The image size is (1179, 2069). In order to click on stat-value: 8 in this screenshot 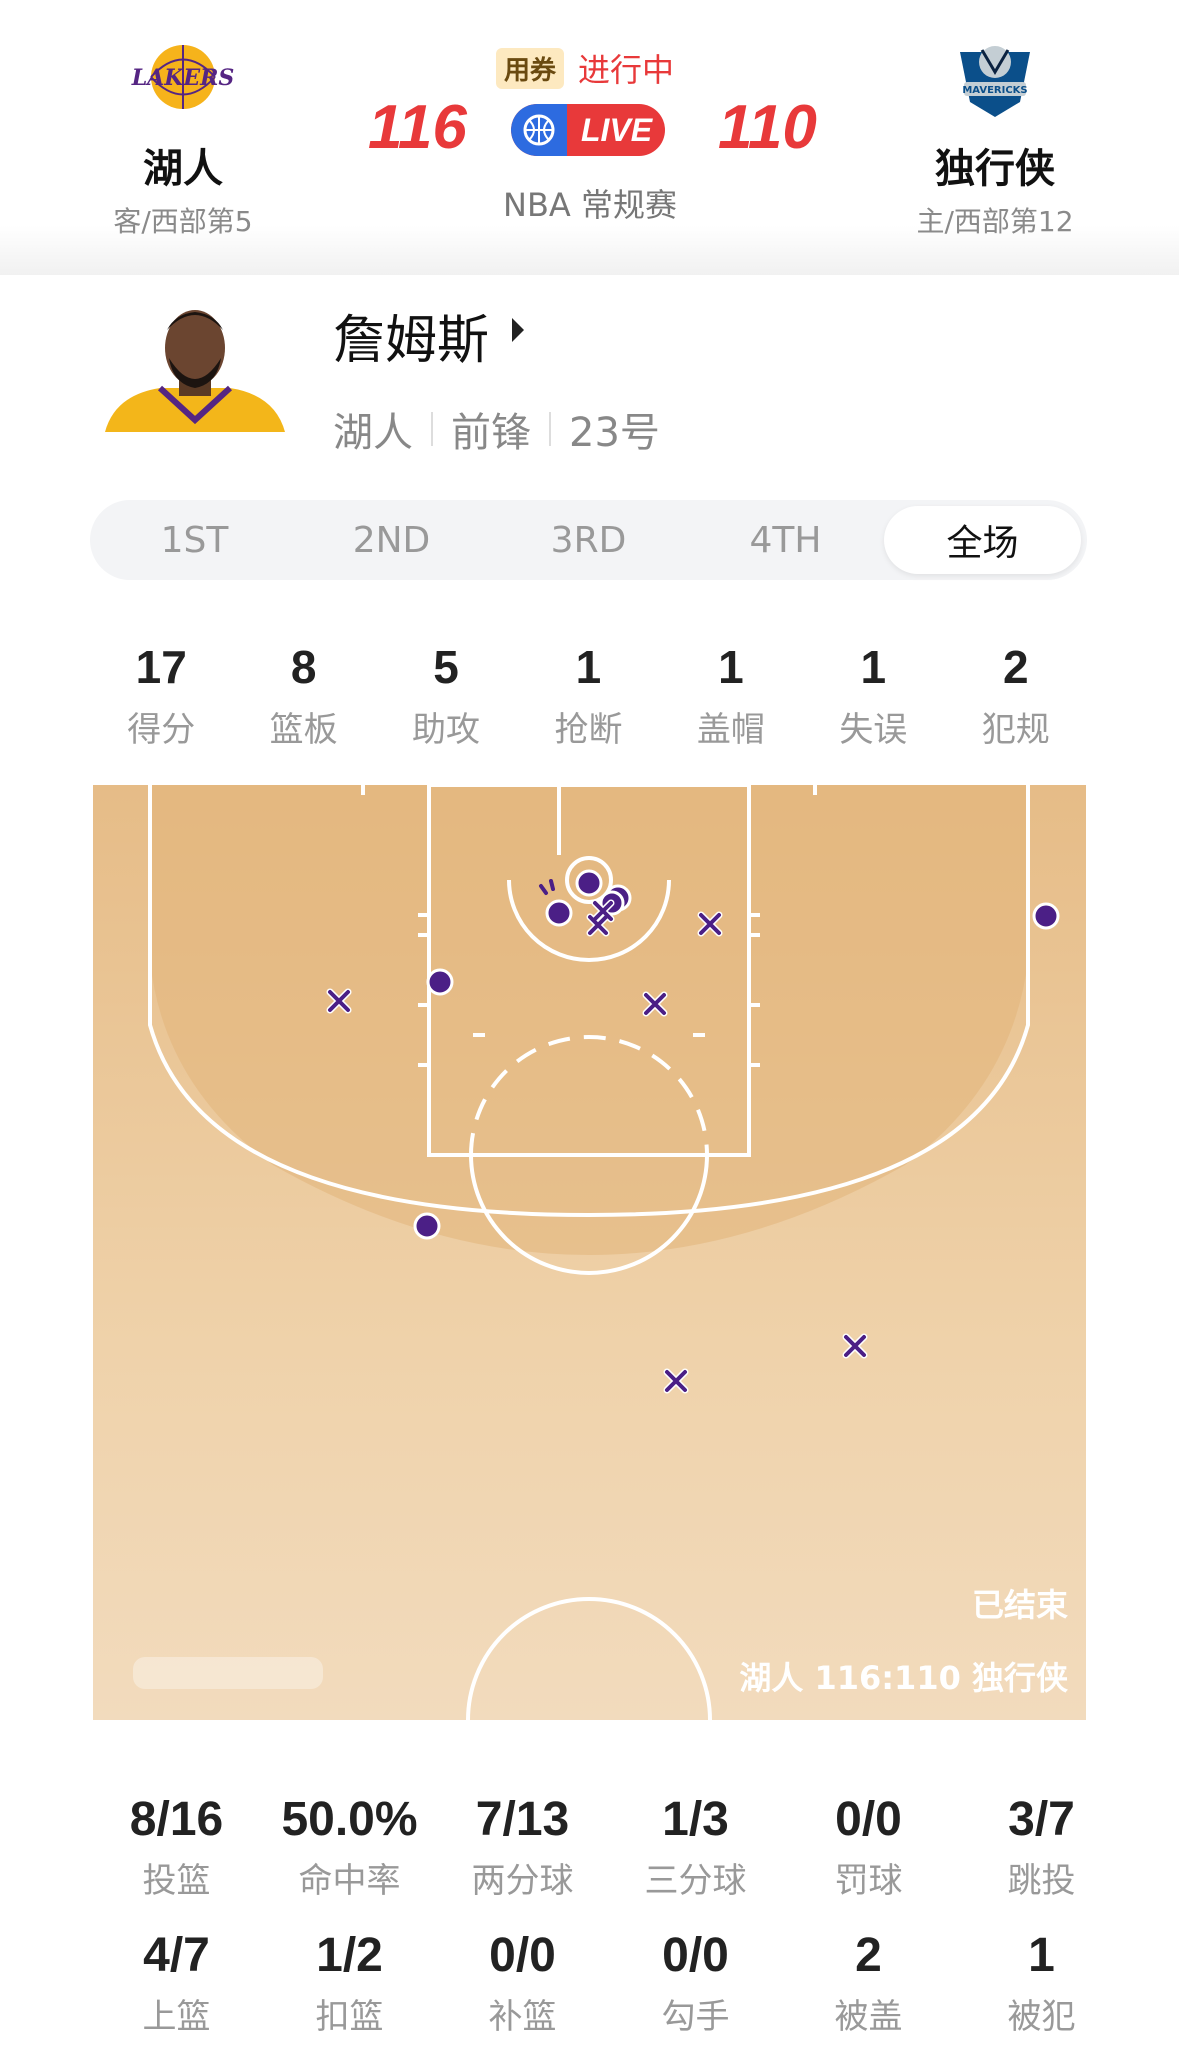, I will do `click(303, 667)`.